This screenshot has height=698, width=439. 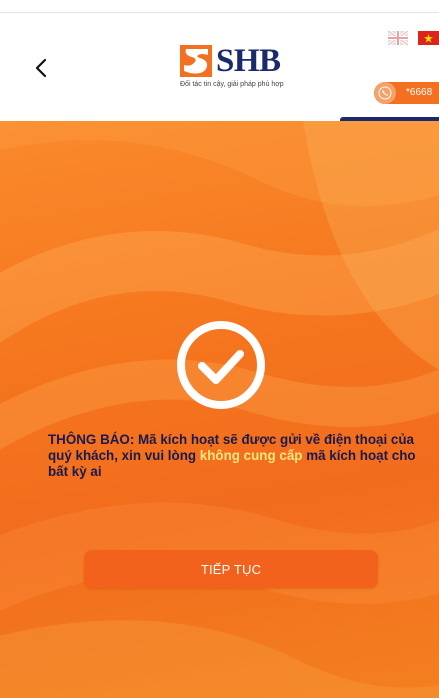 I want to click on en-flag-icon, so click(x=398, y=38).